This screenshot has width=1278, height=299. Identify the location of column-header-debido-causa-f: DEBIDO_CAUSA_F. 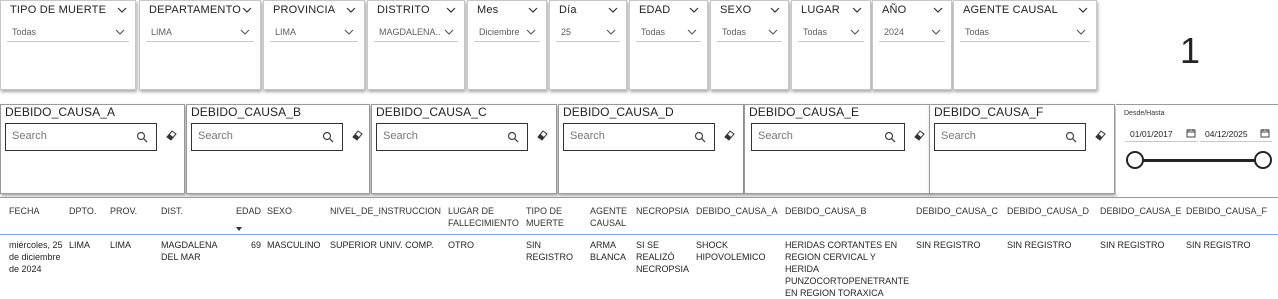
(1226, 211).